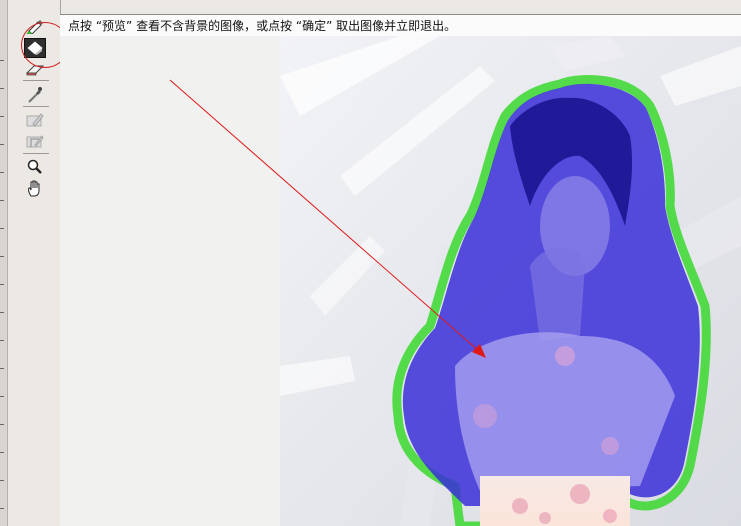 The image size is (741, 526). I want to click on instruction-bar: 点按 “预览” 查看不含背景的图像，或点按 “确定” 取出图像并立即退出。, so click(400, 25).